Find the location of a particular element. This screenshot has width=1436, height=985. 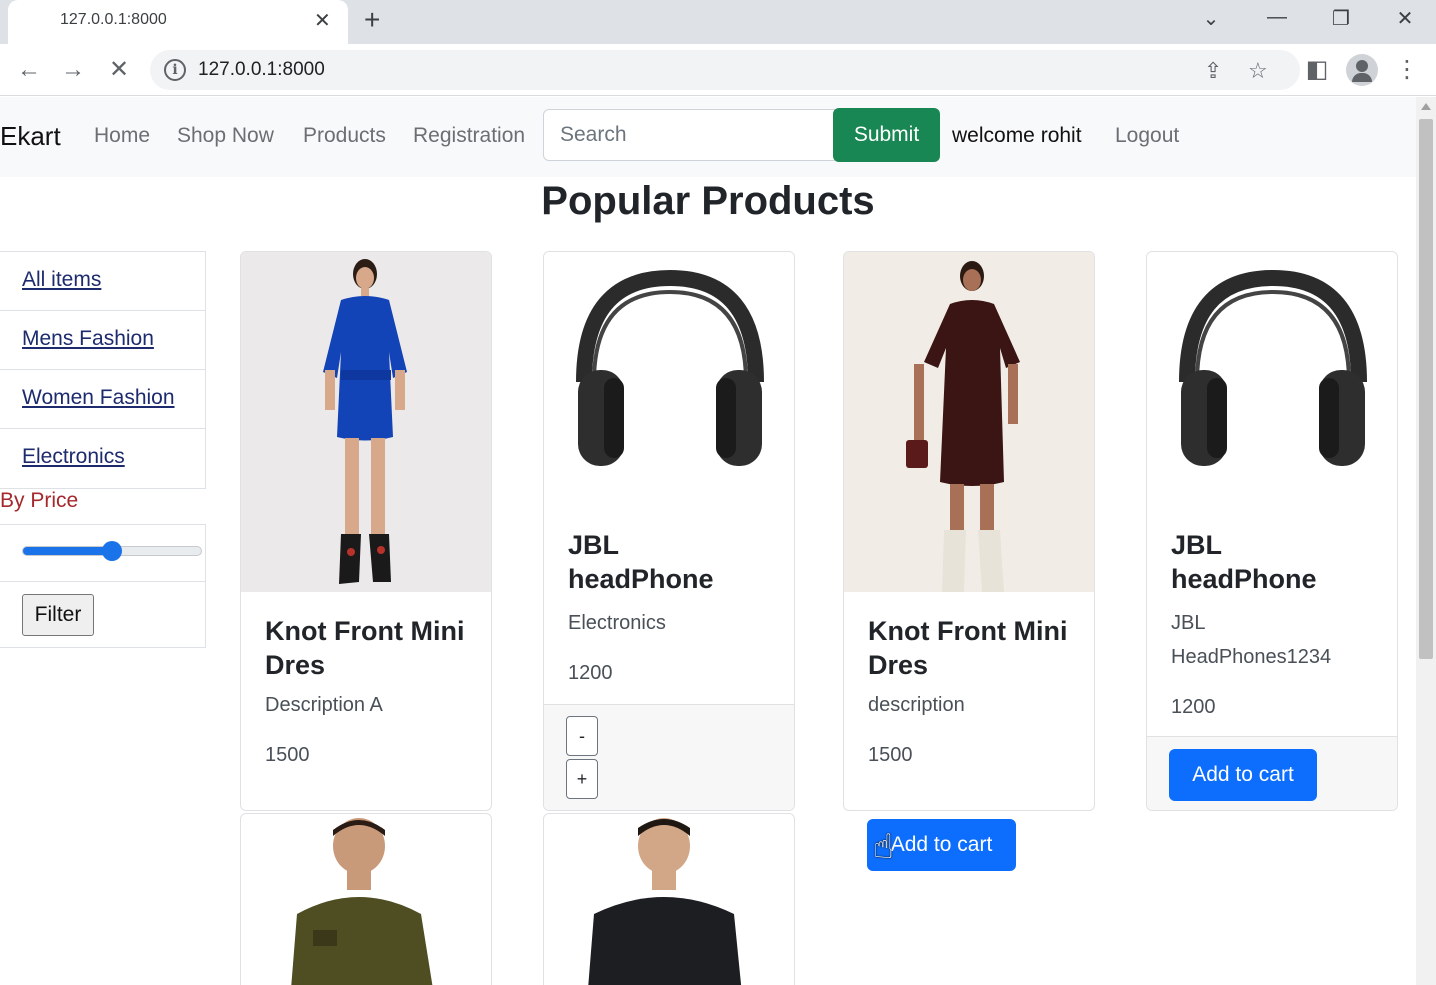

welcome-text: welcome rohit is located at coordinates (1017, 135).